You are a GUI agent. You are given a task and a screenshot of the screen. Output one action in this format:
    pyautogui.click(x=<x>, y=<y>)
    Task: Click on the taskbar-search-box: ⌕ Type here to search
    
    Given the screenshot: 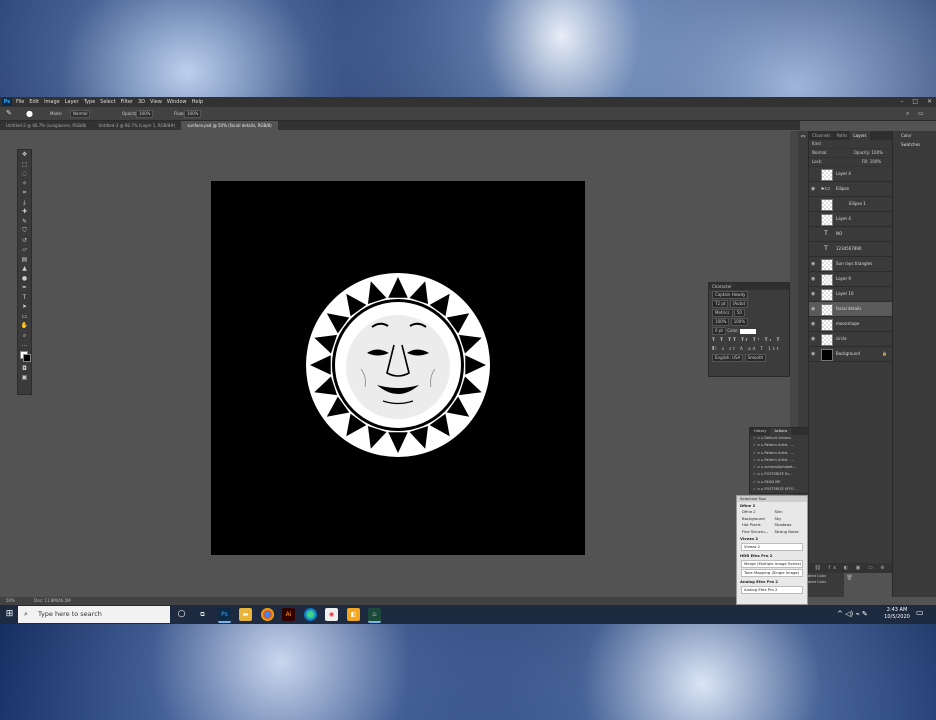 What is the action you would take?
    pyautogui.click(x=94, y=614)
    